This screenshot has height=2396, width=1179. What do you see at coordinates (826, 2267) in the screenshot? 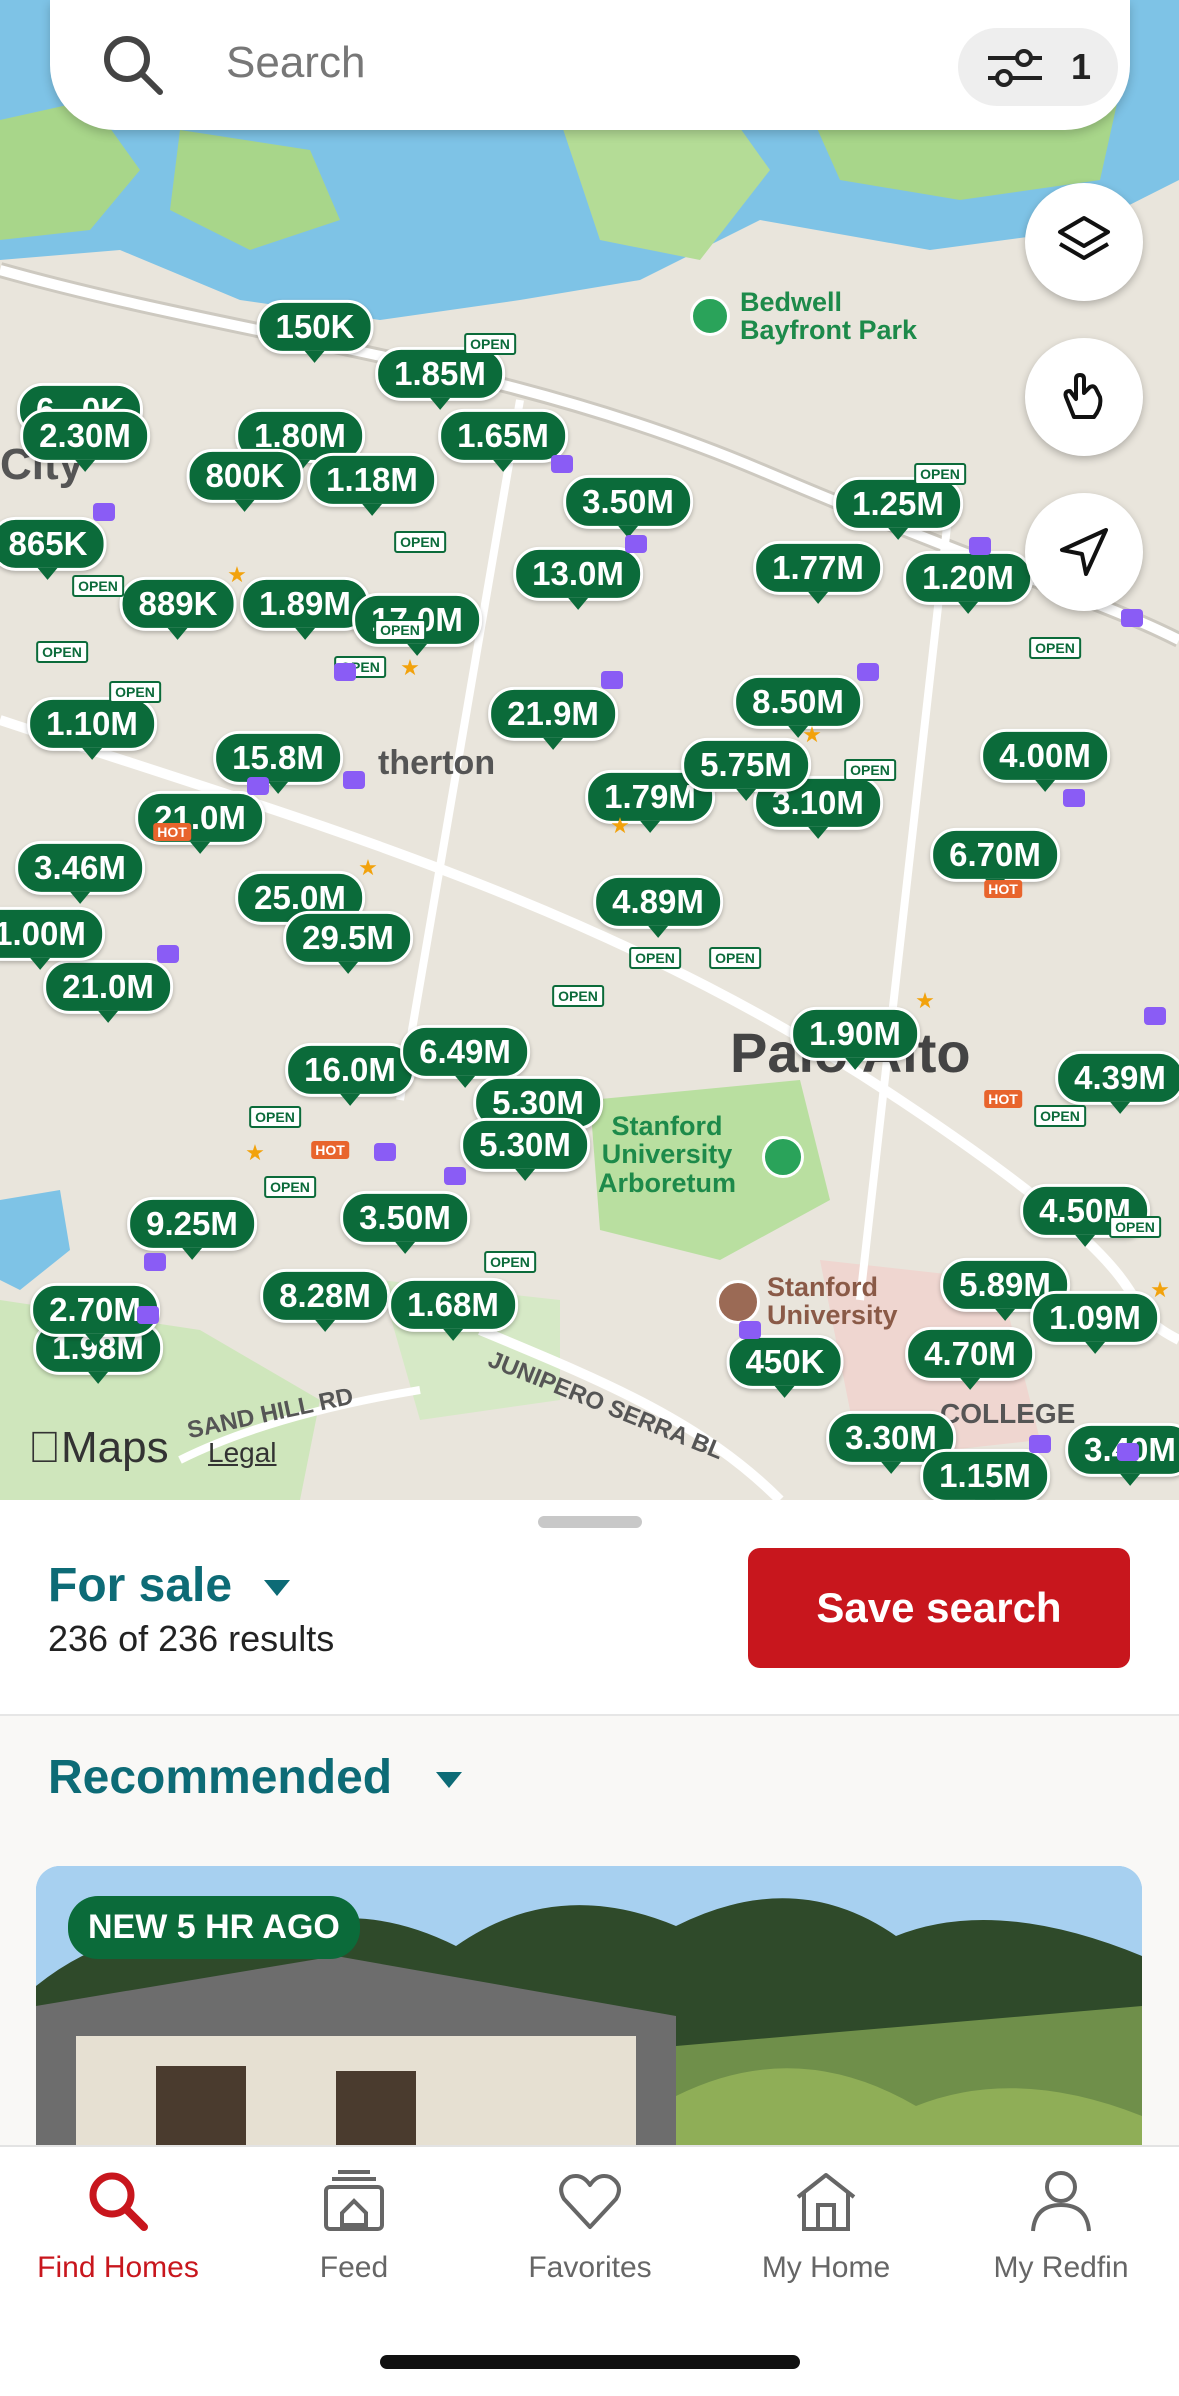
I see `tab-label: My Home` at bounding box center [826, 2267].